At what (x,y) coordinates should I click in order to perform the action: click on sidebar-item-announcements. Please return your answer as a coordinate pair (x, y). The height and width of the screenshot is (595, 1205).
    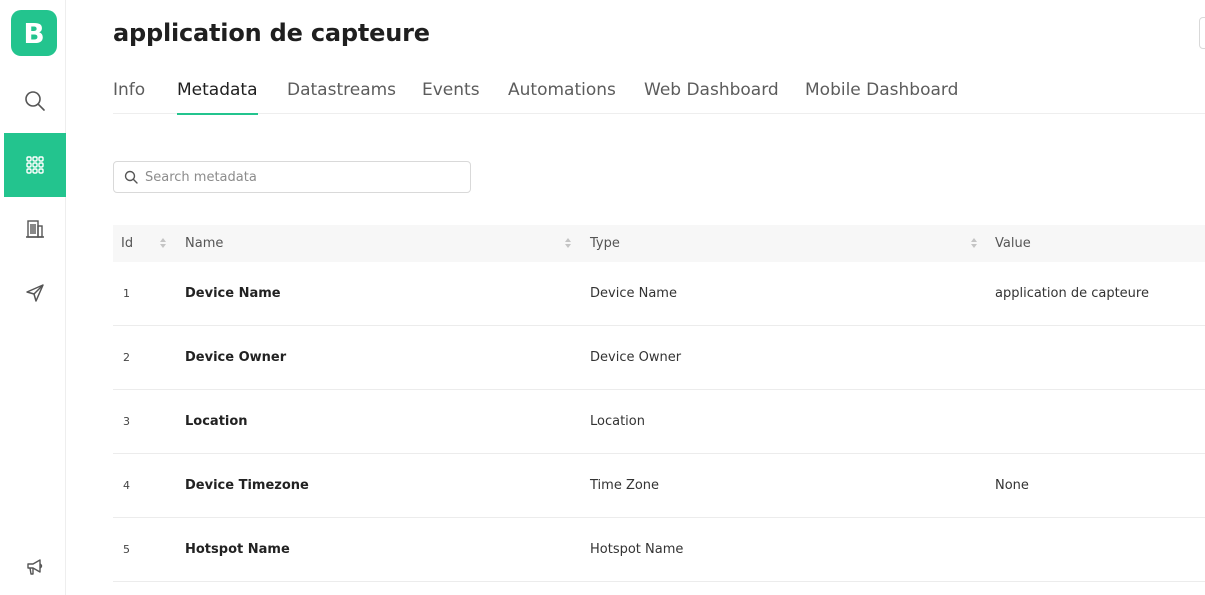
    Looking at the image, I should click on (35, 565).